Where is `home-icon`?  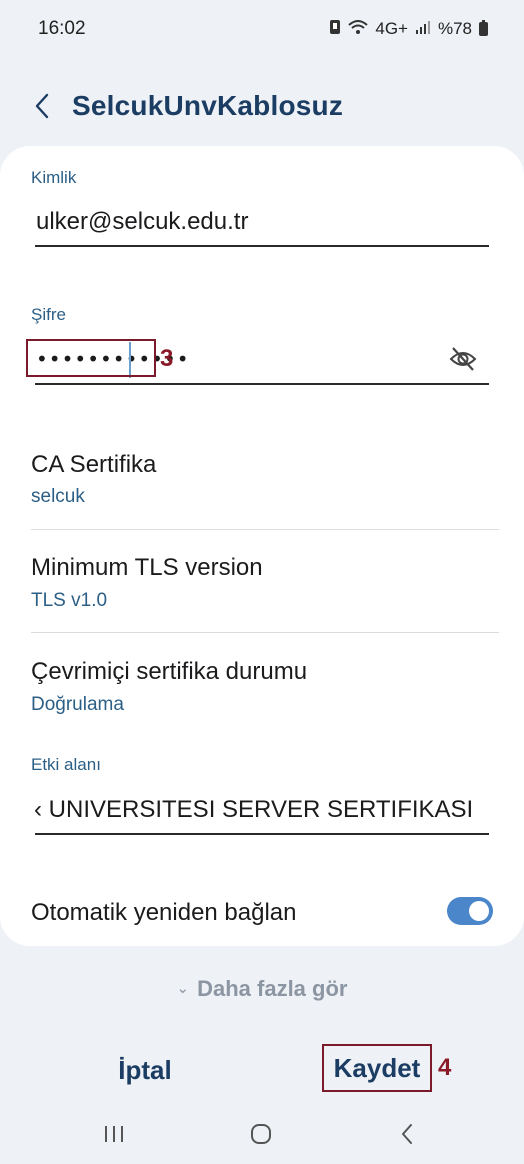
home-icon is located at coordinates (261, 1134).